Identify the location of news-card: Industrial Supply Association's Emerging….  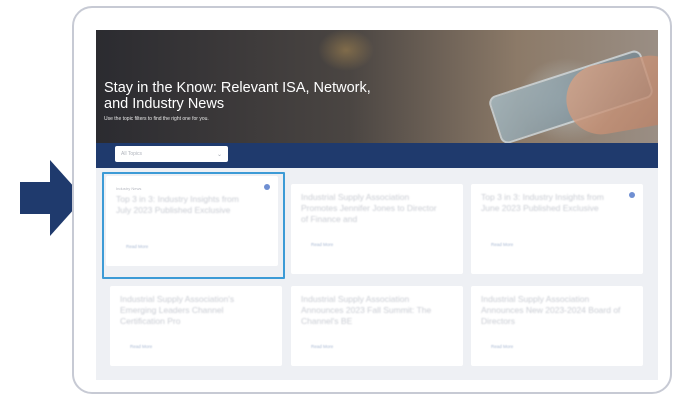
(196, 326).